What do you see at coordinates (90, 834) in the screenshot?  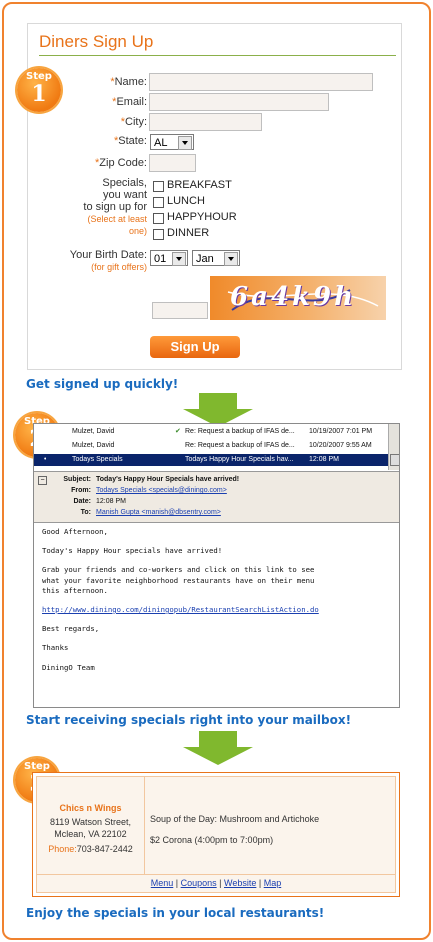 I see `restaurant-address-2: Mclean, VA 22102` at bounding box center [90, 834].